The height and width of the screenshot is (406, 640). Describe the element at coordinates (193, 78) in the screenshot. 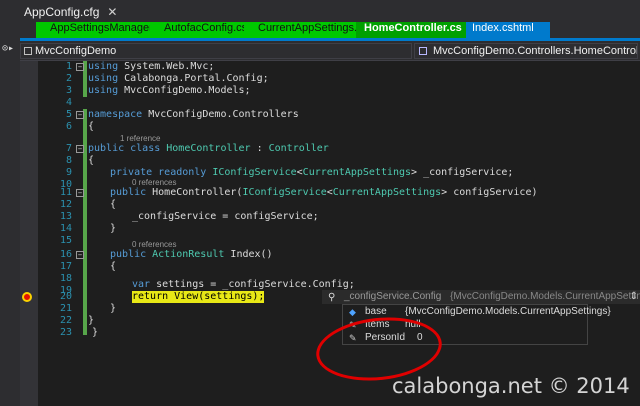

I see `code-text: Calabonga.Portal.Config;` at that location.